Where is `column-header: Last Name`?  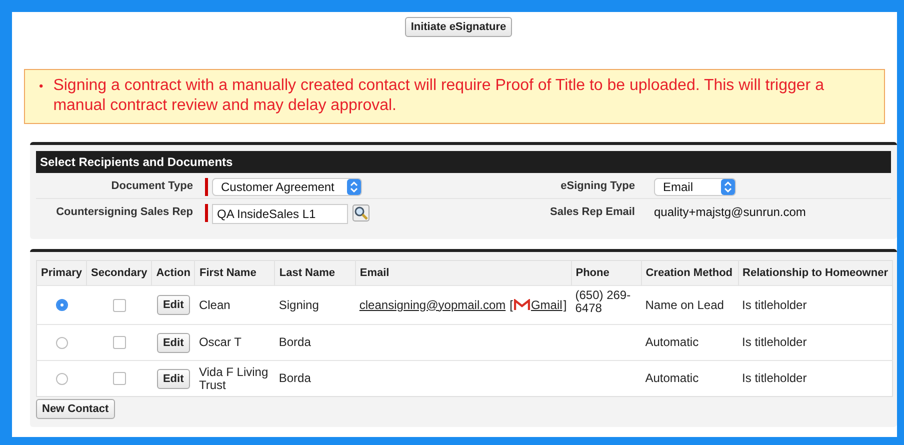 column-header: Last Name is located at coordinates (315, 273).